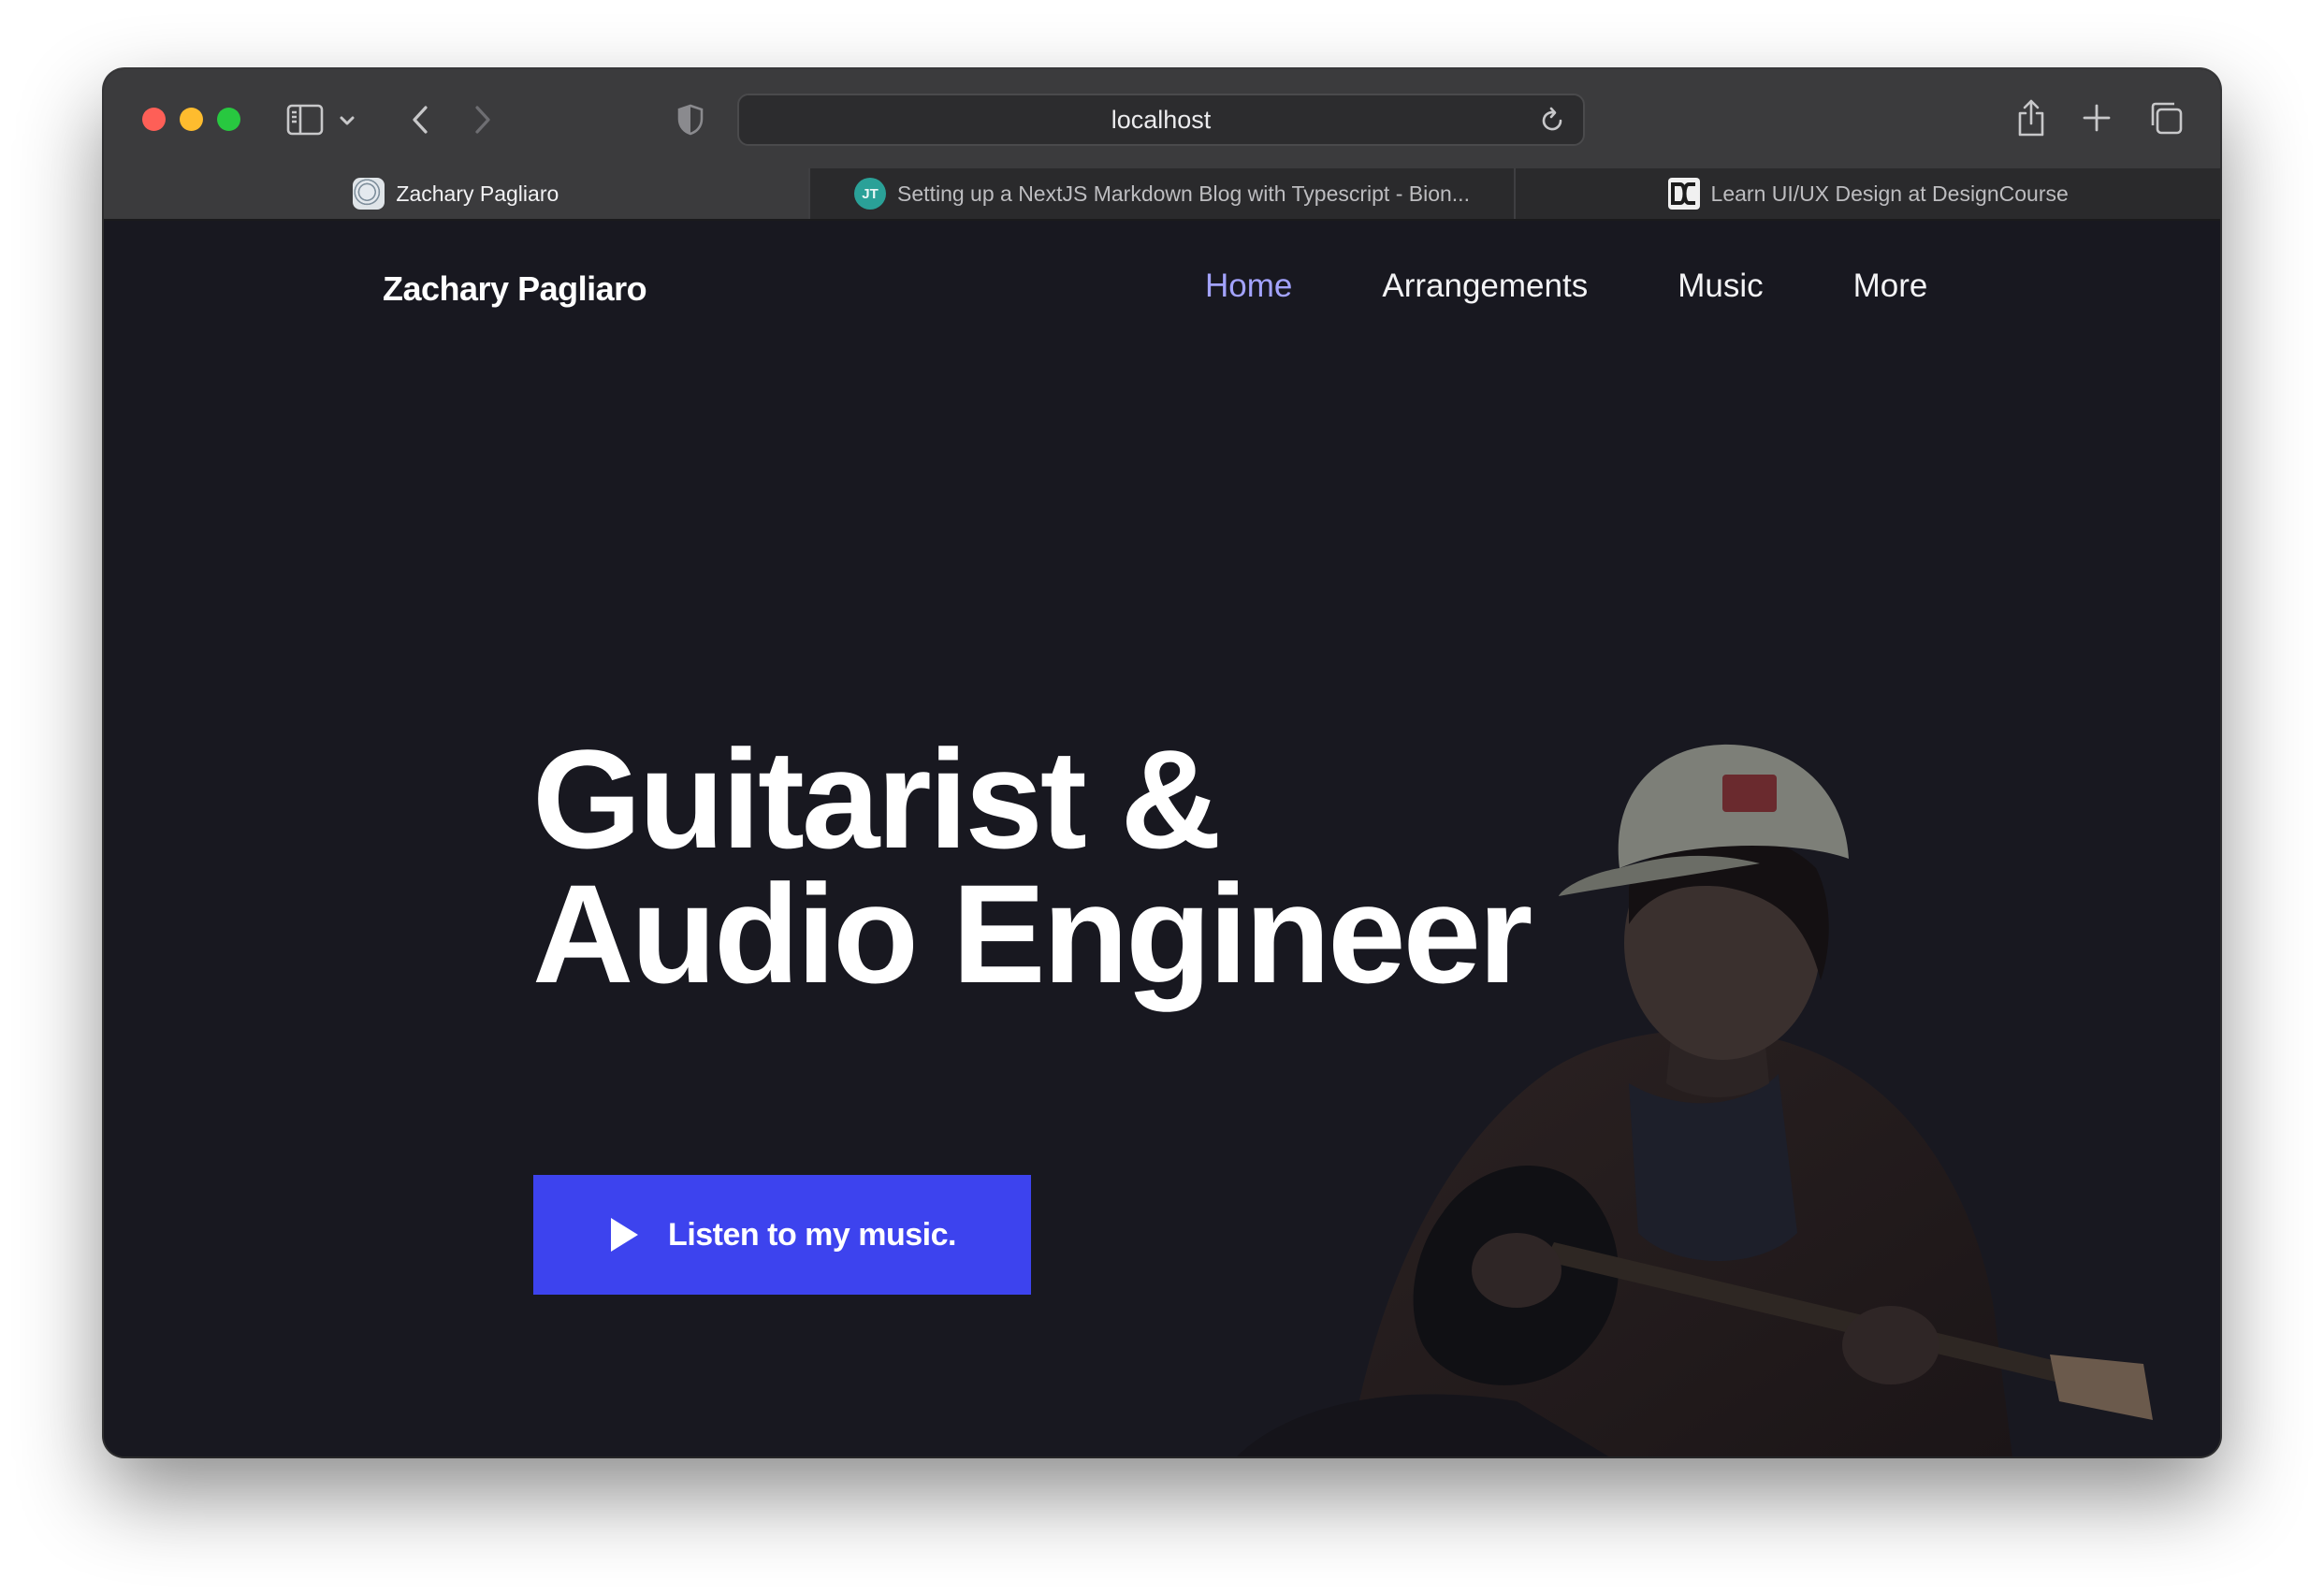 Image resolution: width=2324 pixels, height=1594 pixels. I want to click on close-window-button, so click(154, 119).